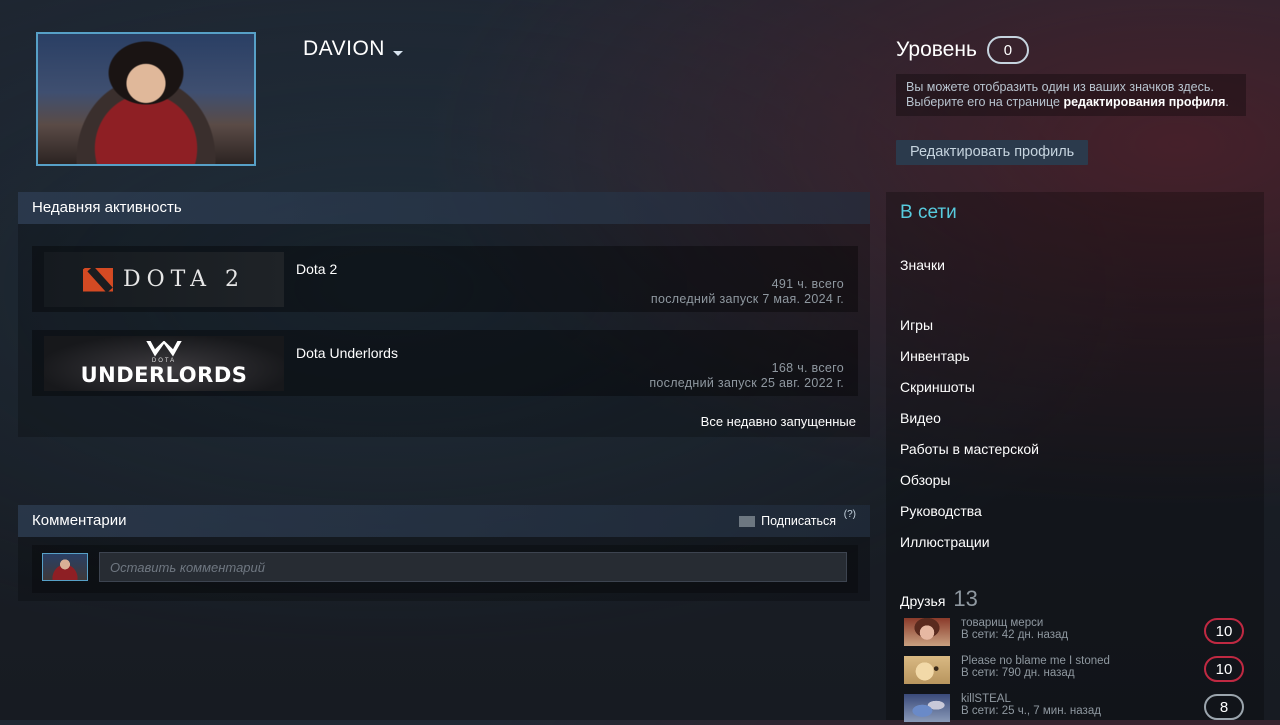 The image size is (1280, 725). I want to click on comments-panel: Комментарии Подписаться (?), so click(444, 553).